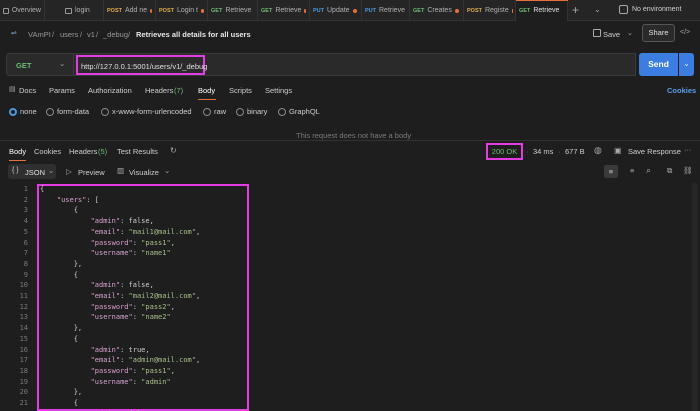  What do you see at coordinates (630, 33) in the screenshot?
I see `save-dropdown-icon: ⌄` at bounding box center [630, 33].